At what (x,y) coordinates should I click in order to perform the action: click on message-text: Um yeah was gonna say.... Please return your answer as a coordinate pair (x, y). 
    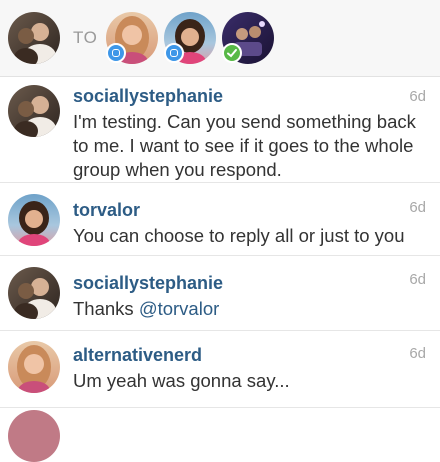
    Looking at the image, I should click on (181, 380).